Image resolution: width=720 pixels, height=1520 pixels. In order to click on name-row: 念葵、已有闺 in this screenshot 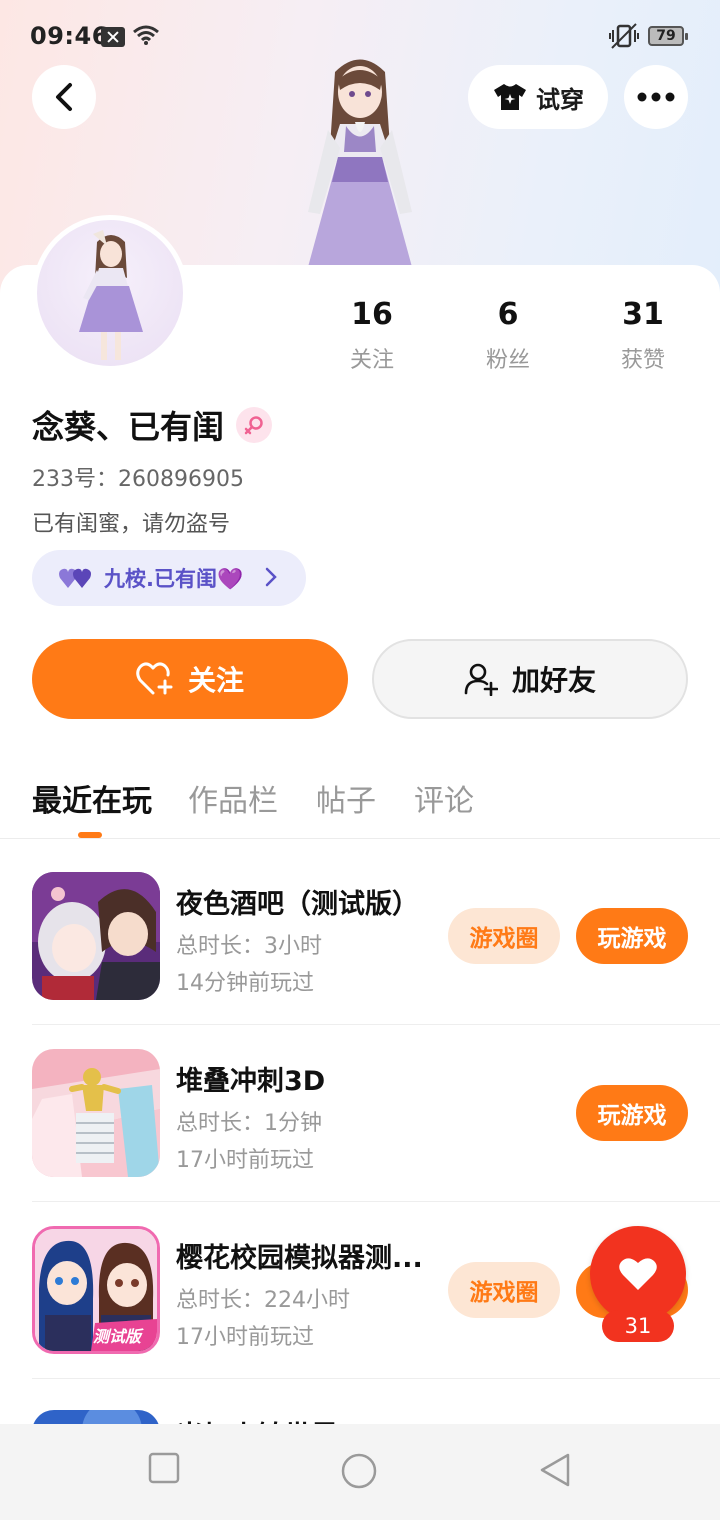, I will do `click(152, 425)`.